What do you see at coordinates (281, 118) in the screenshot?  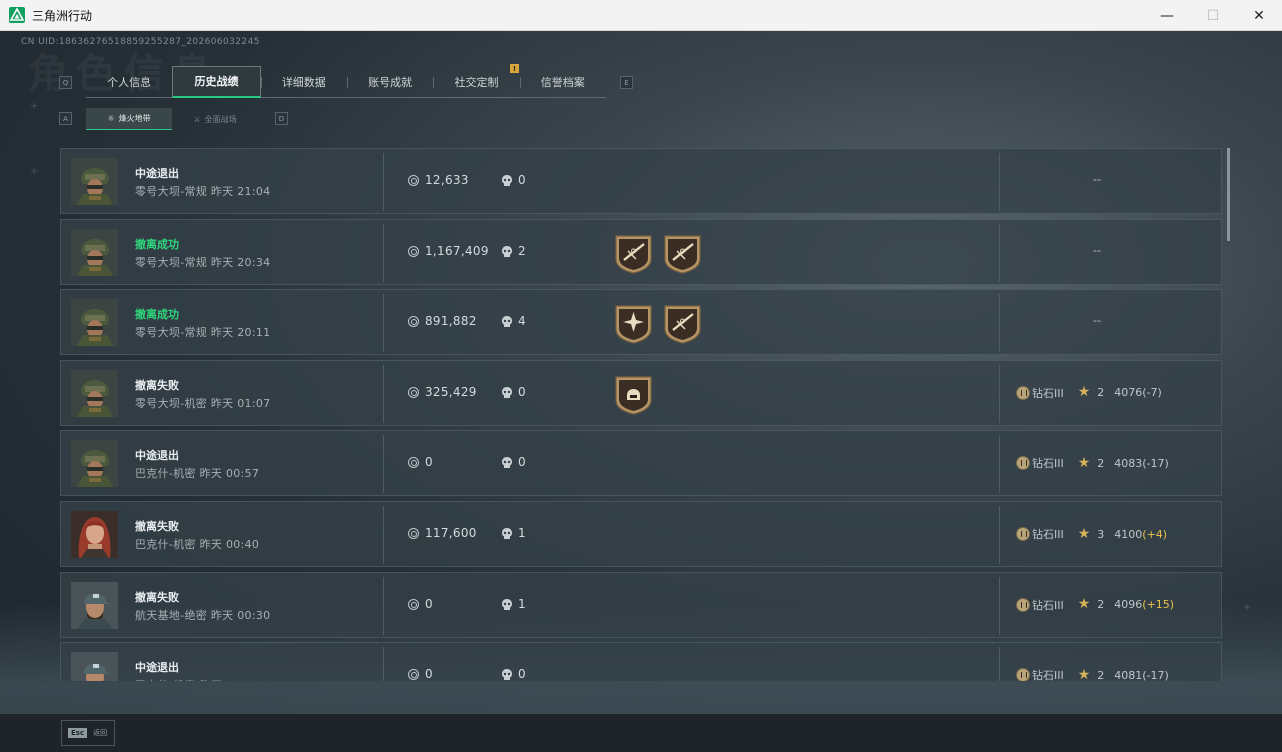 I see `next-subtab-key-hint: D` at bounding box center [281, 118].